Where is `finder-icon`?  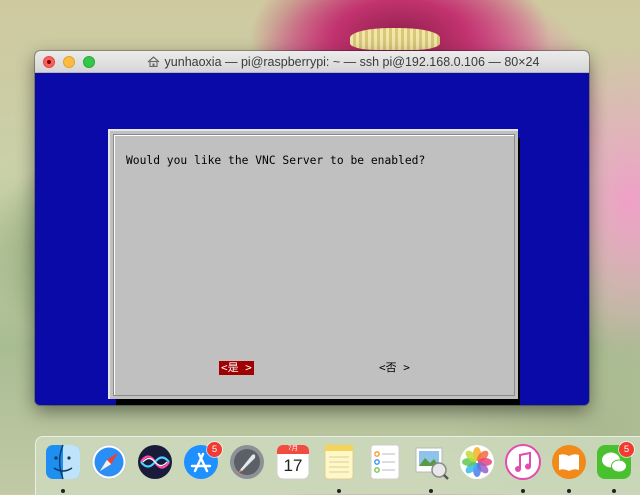 finder-icon is located at coordinates (63, 462).